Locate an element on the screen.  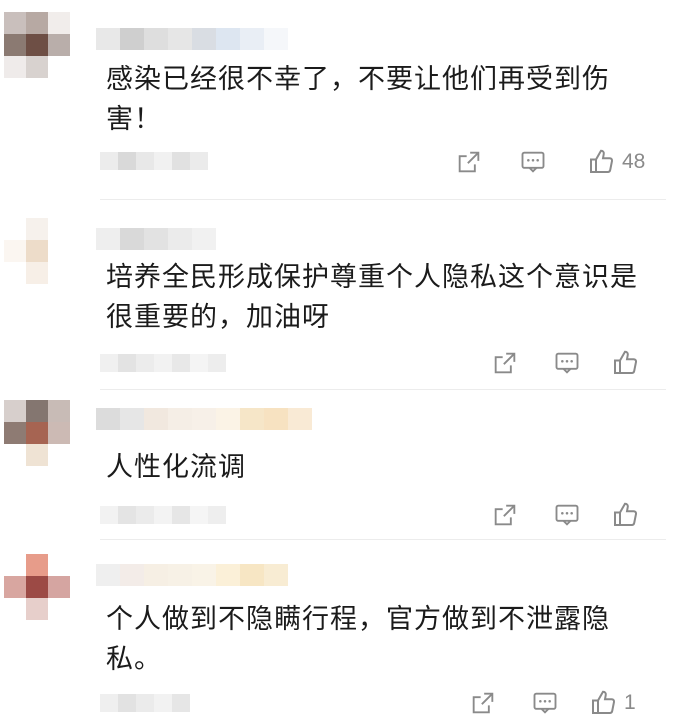
comment-text: 人性化流调 is located at coordinates (176, 467).